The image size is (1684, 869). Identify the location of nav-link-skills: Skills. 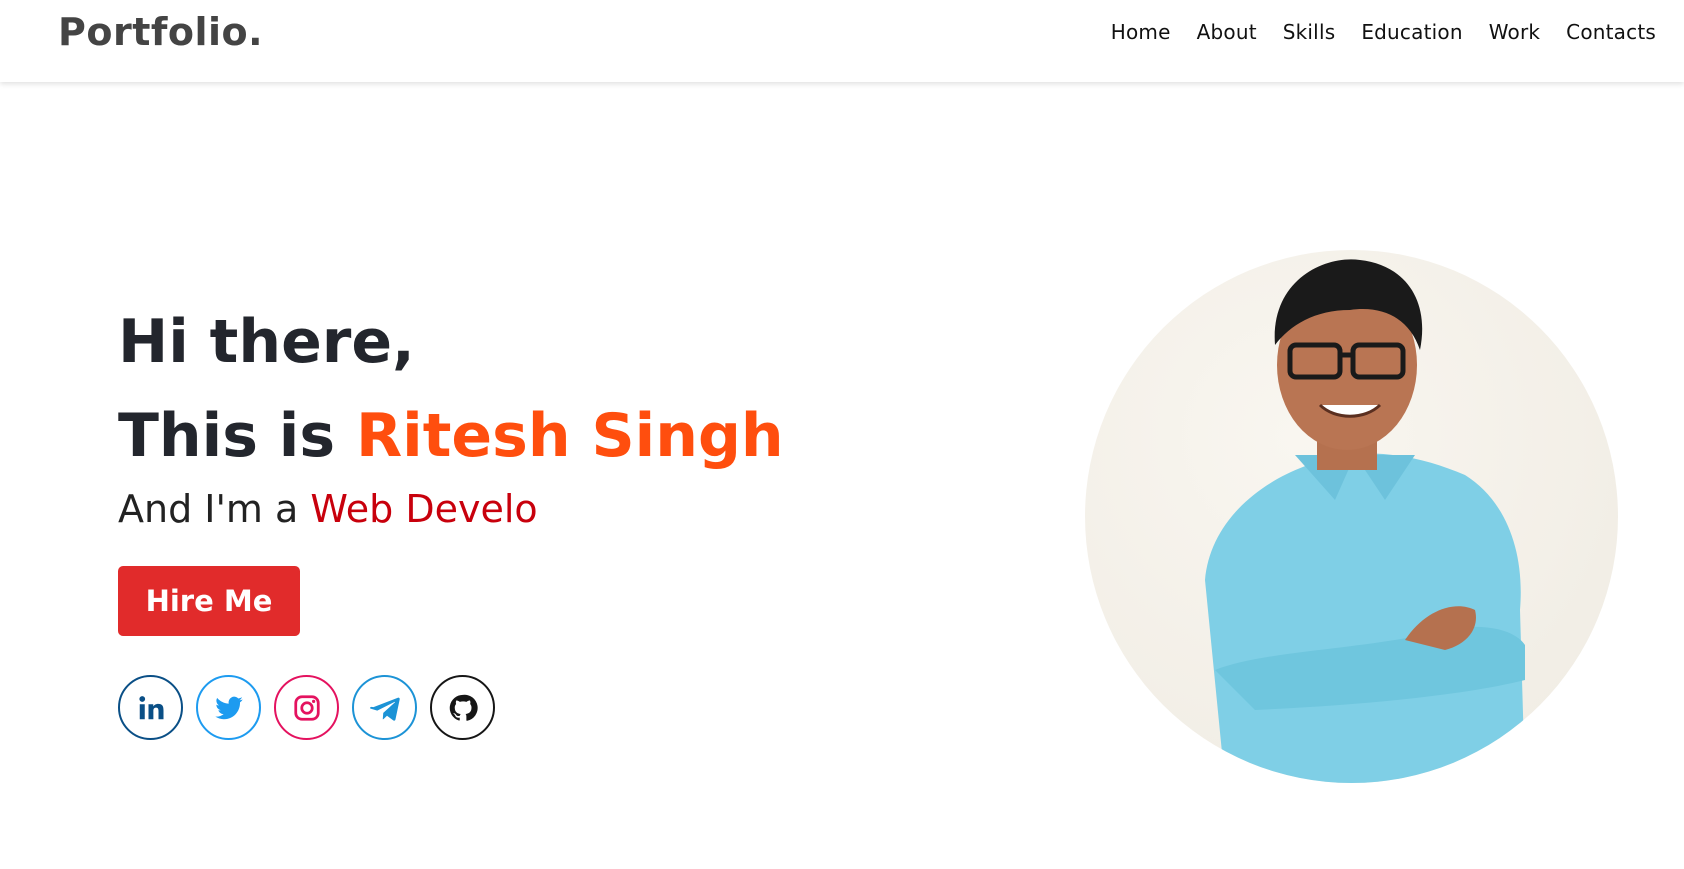
(1309, 32).